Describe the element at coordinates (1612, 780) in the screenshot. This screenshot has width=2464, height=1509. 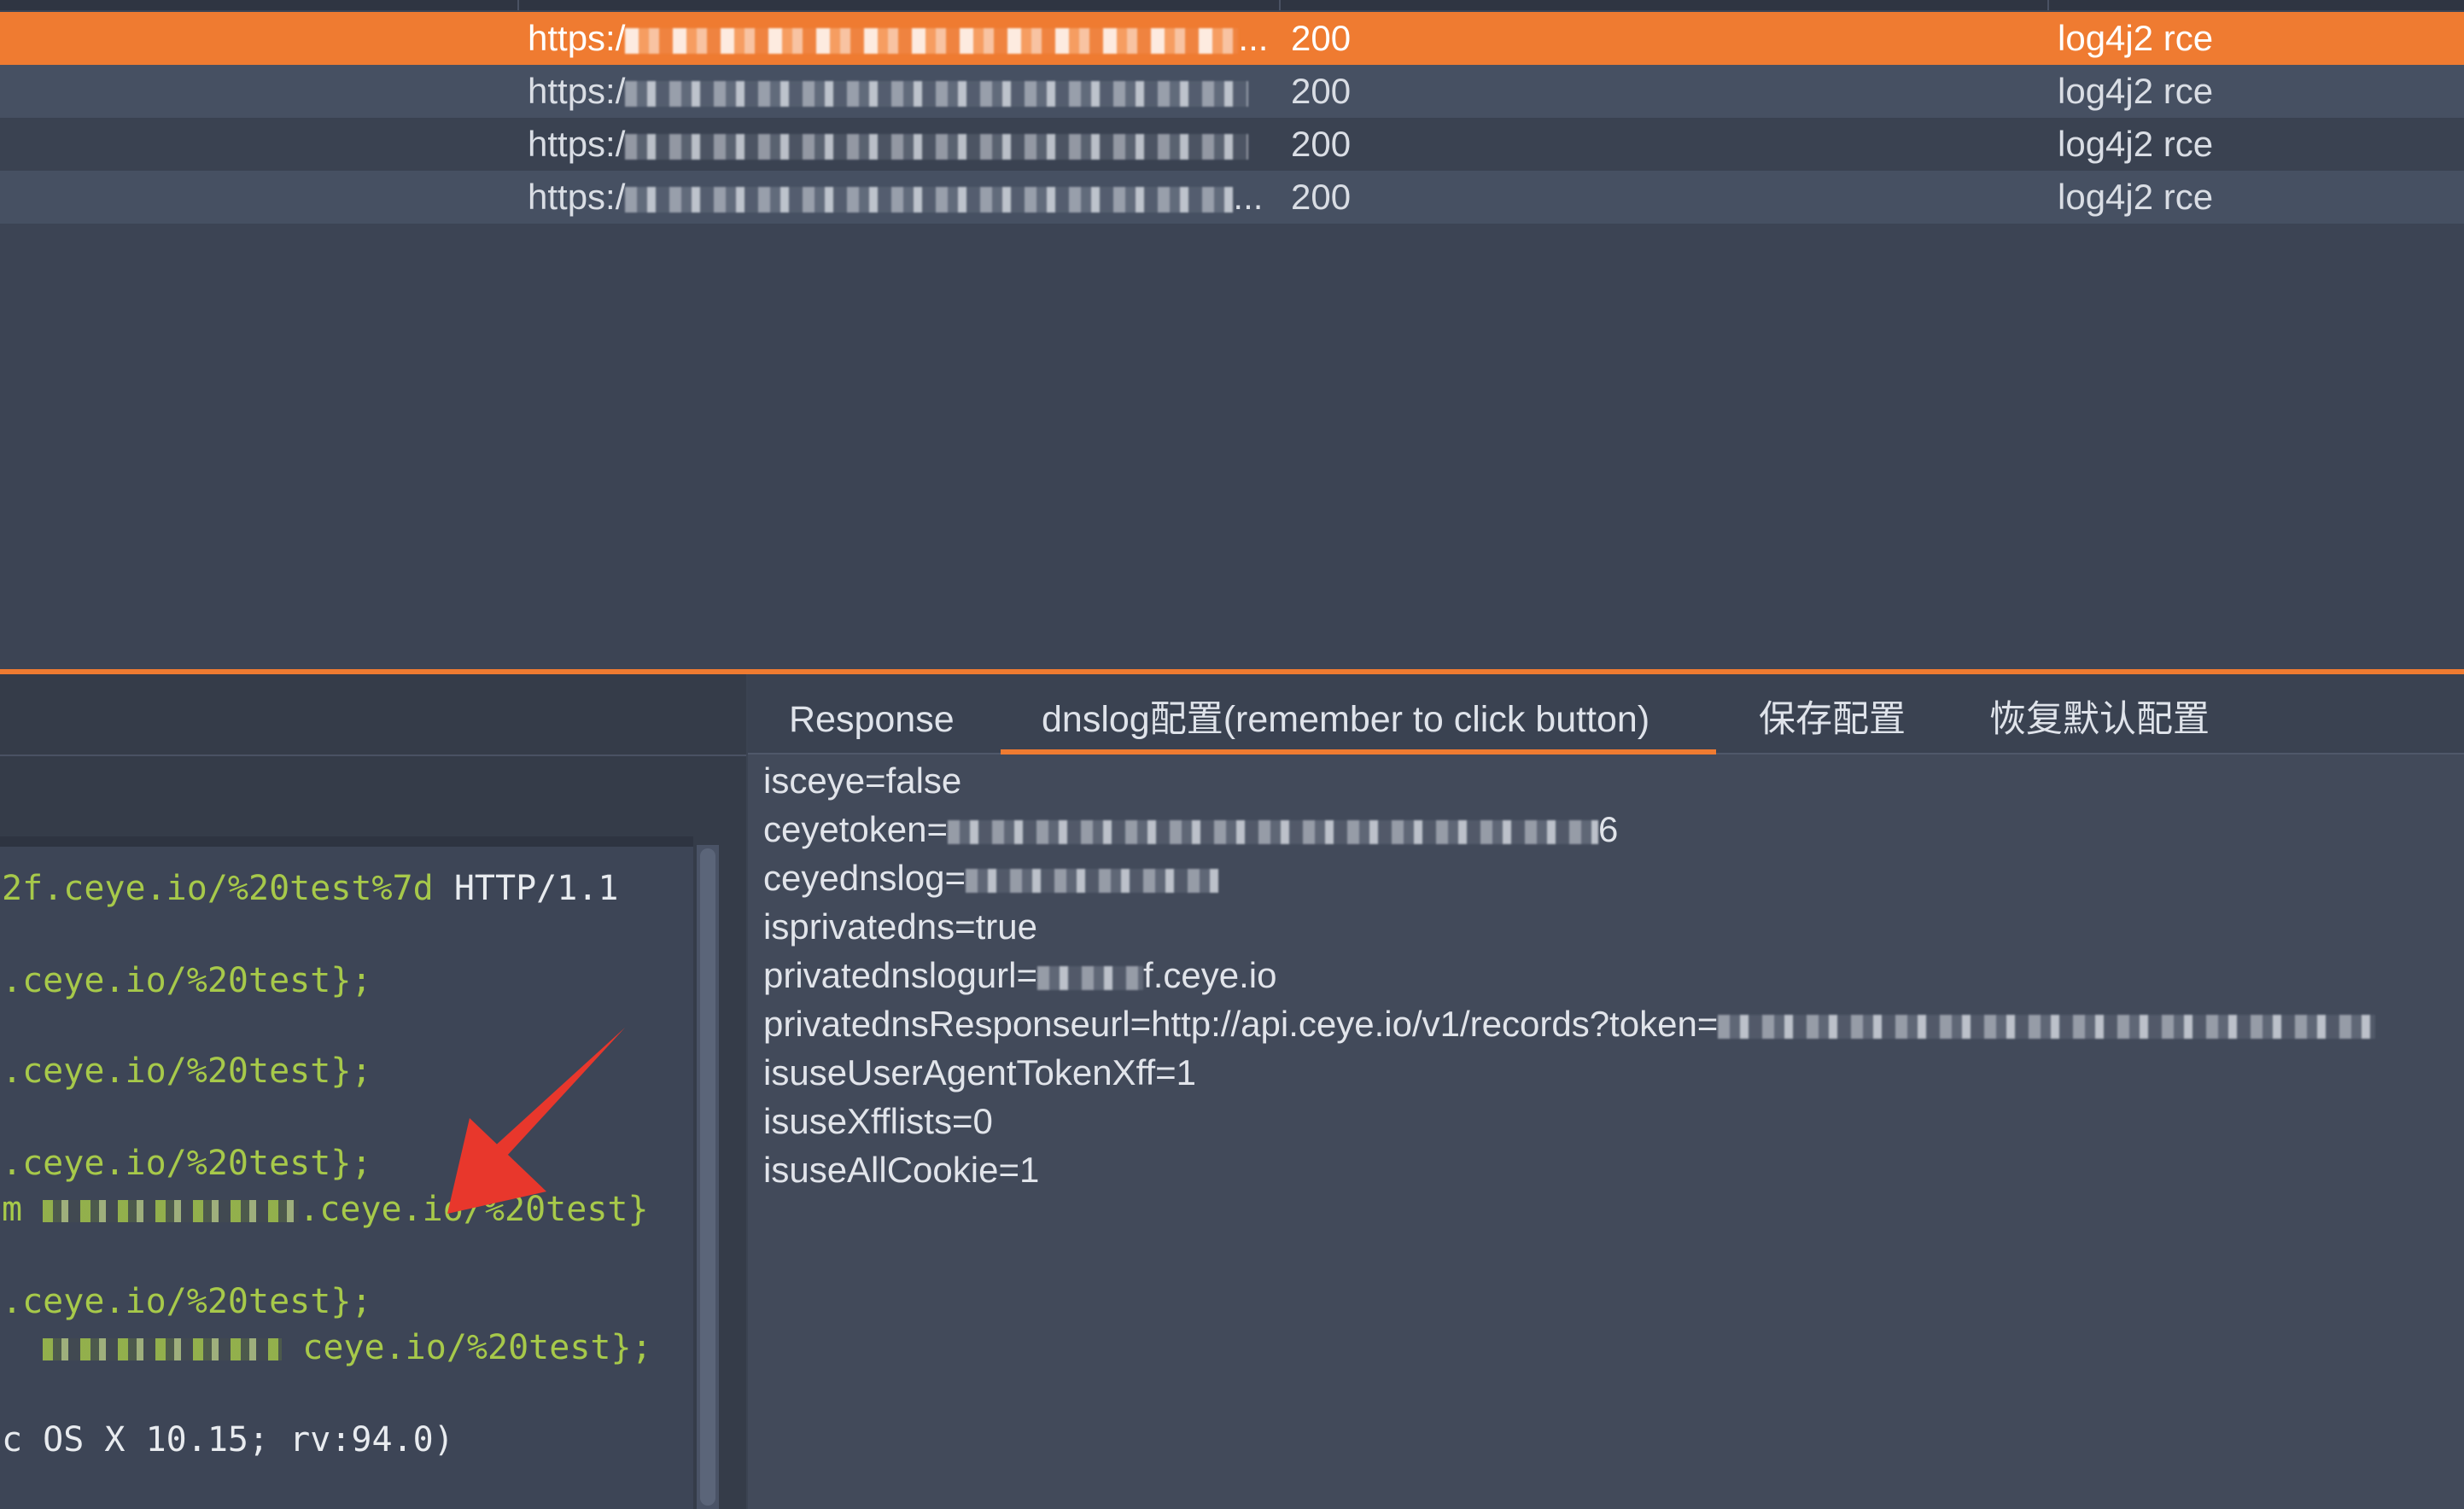
I see `config-line: isceye=false` at that location.